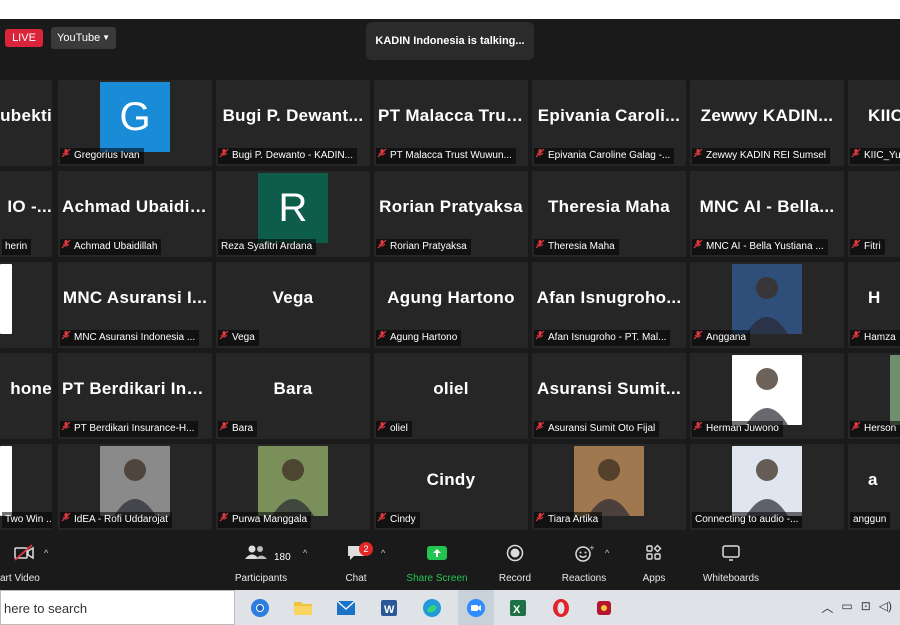 This screenshot has width=900, height=625. What do you see at coordinates (874, 123) in the screenshot?
I see `participant-tile: KIIC KIIC_Yu` at bounding box center [874, 123].